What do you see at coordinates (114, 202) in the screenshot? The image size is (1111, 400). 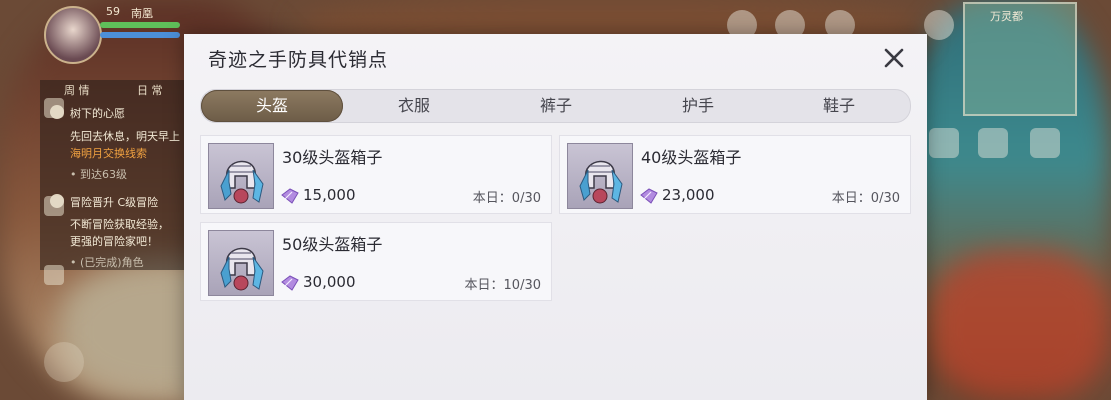 I see `quest-line: 冒险晋升 C级冒险` at bounding box center [114, 202].